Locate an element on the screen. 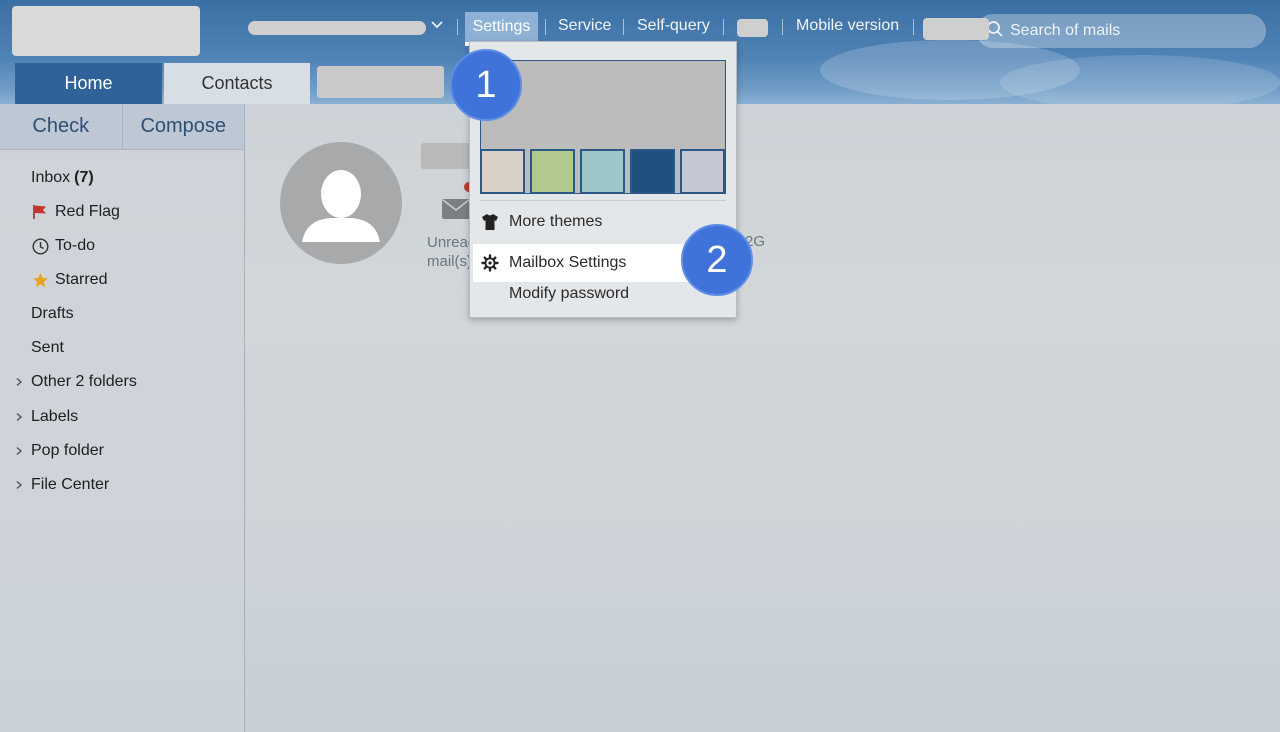 This screenshot has width=1280, height=732. more-themes-label: More themes is located at coordinates (556, 221).